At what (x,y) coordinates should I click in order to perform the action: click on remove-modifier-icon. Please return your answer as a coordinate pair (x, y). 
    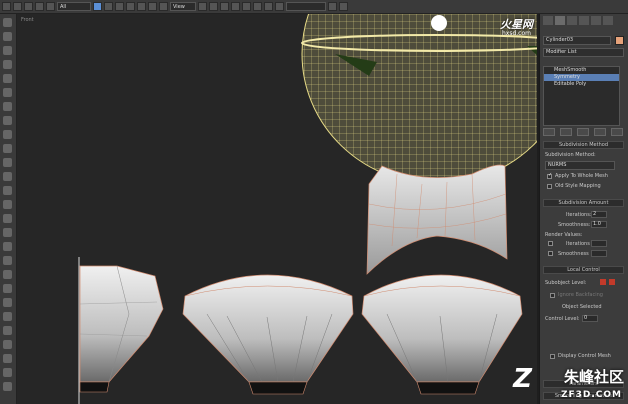
    Looking at the image, I should click on (600, 132).